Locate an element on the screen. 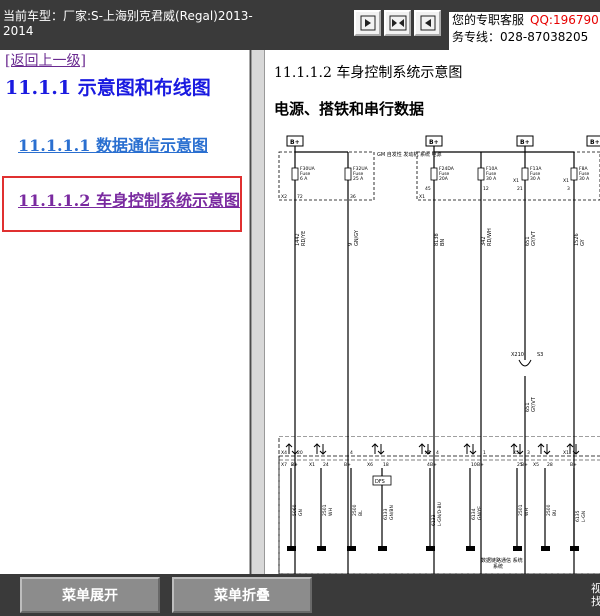 The image size is (600, 616). bottom-pin: 28 is located at coordinates (550, 465).